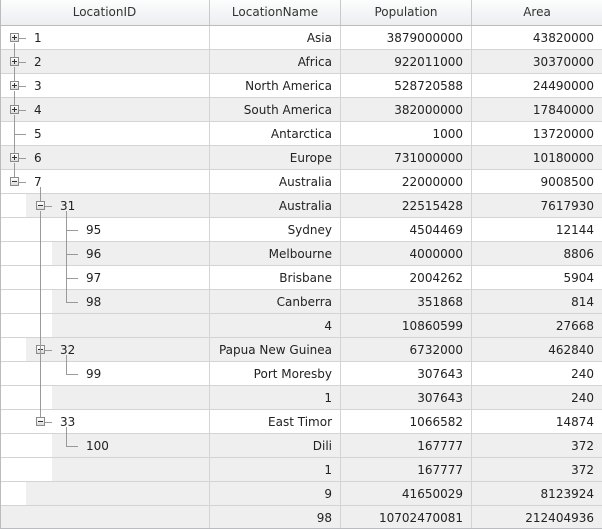 This screenshot has width=602, height=529. Describe the element at coordinates (275, 158) in the screenshot. I see `cell-location-name: Europe` at that location.